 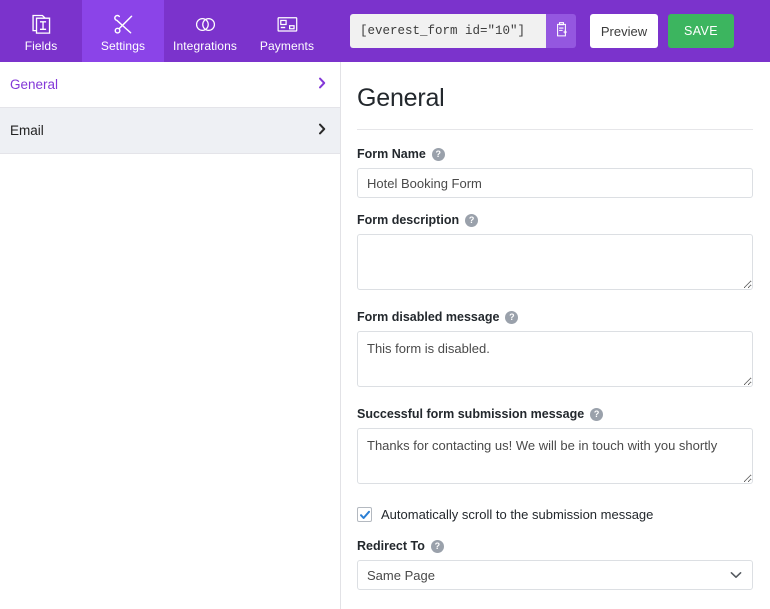 I want to click on sidebar-item-email: Email, so click(x=170, y=131).